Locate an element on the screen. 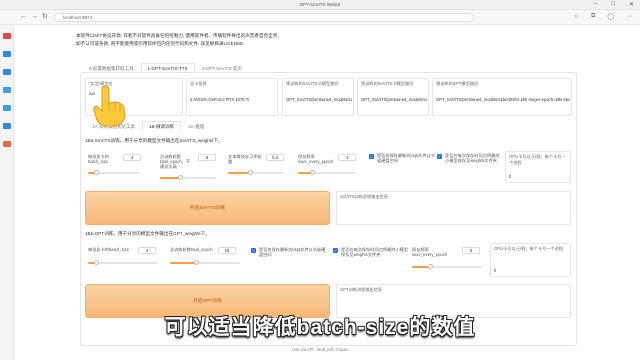 This screenshot has width=640, height=360. gpt-gpu-field: GPU卡号以-分割，每个卡号一个进程 0 is located at coordinates (530, 260).